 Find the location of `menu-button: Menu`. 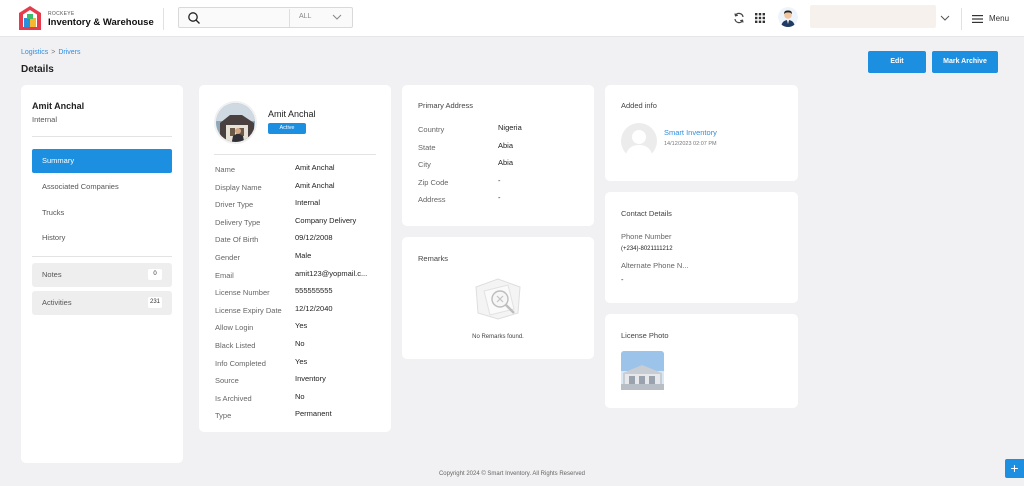

menu-button: Menu is located at coordinates (992, 19).